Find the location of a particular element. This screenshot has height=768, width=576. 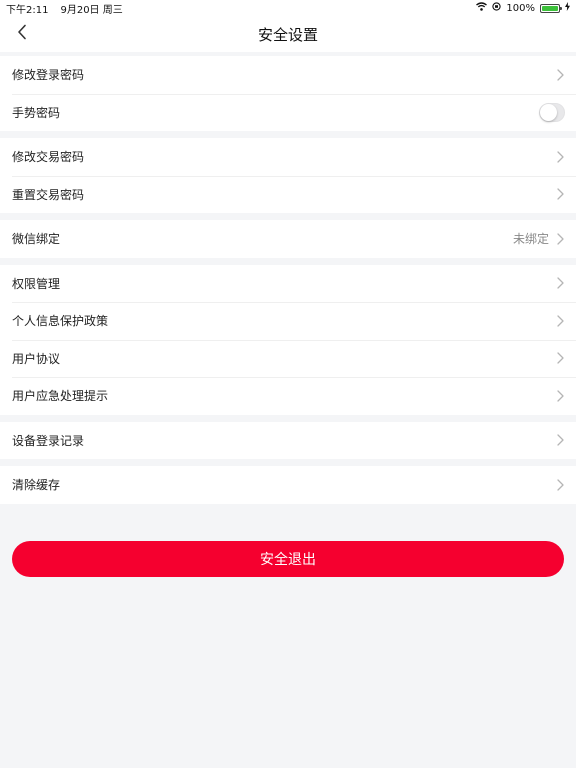

settings-group: 微信绑定 未绑定 is located at coordinates (288, 239).